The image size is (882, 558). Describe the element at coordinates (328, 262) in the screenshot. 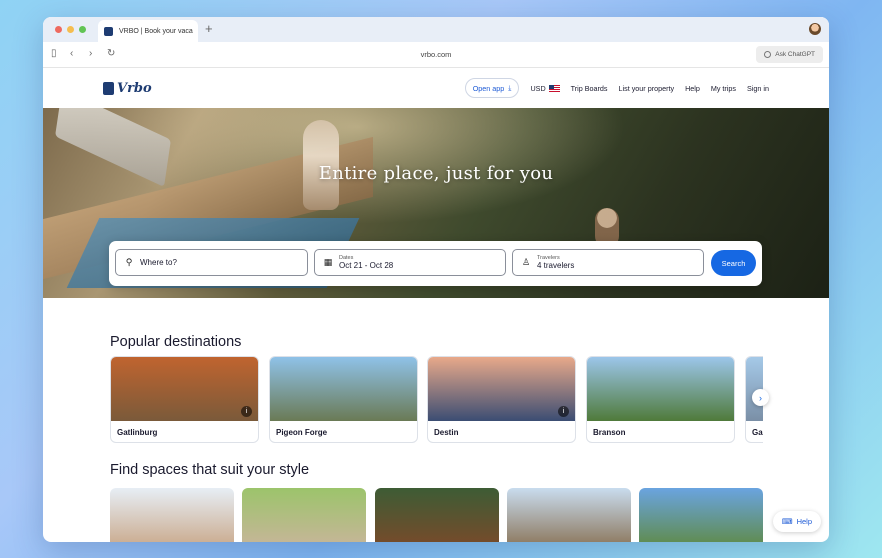

I see `calendar-icon: ▦` at that location.